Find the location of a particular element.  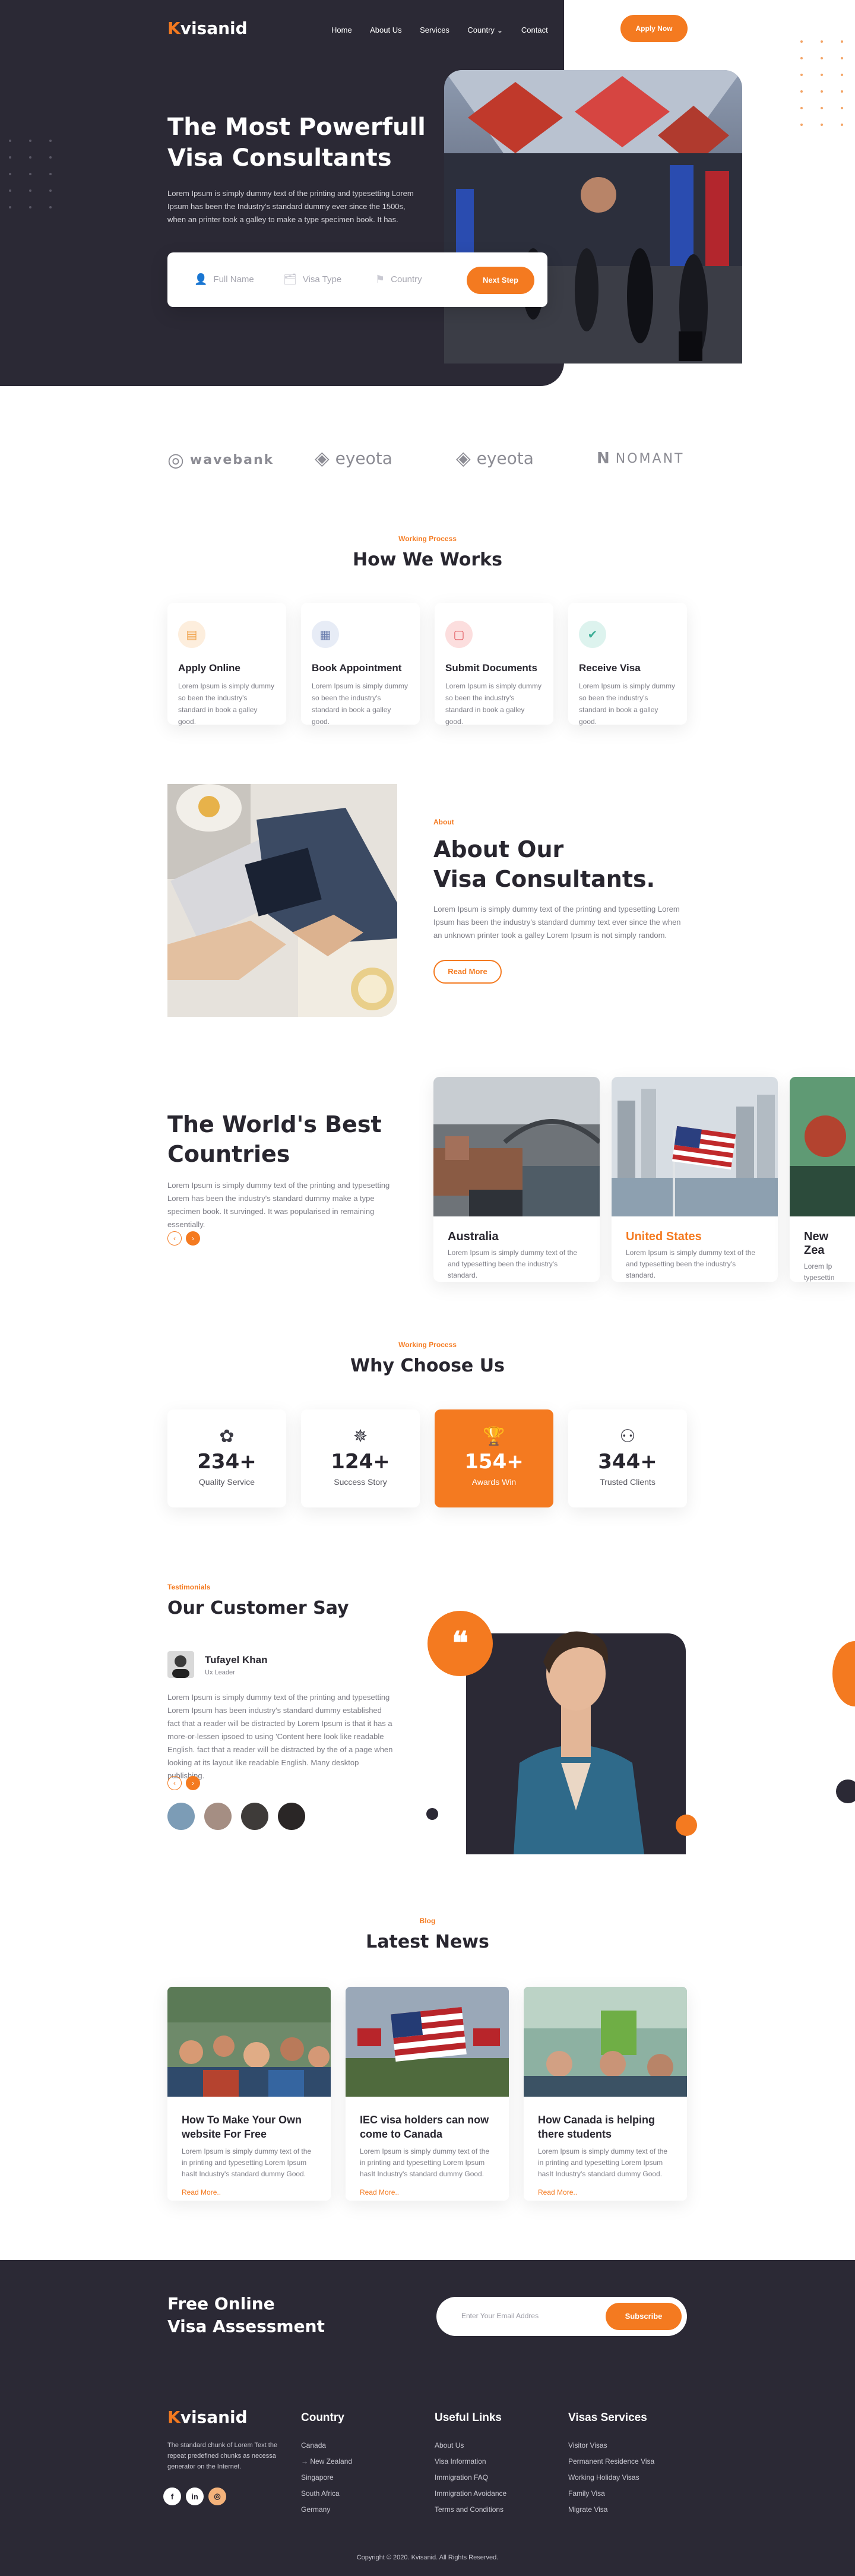

country-name: Australia is located at coordinates (473, 1236).